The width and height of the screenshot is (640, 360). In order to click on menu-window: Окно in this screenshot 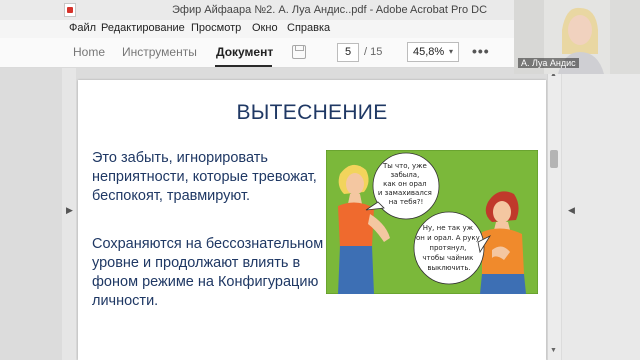, I will do `click(265, 28)`.